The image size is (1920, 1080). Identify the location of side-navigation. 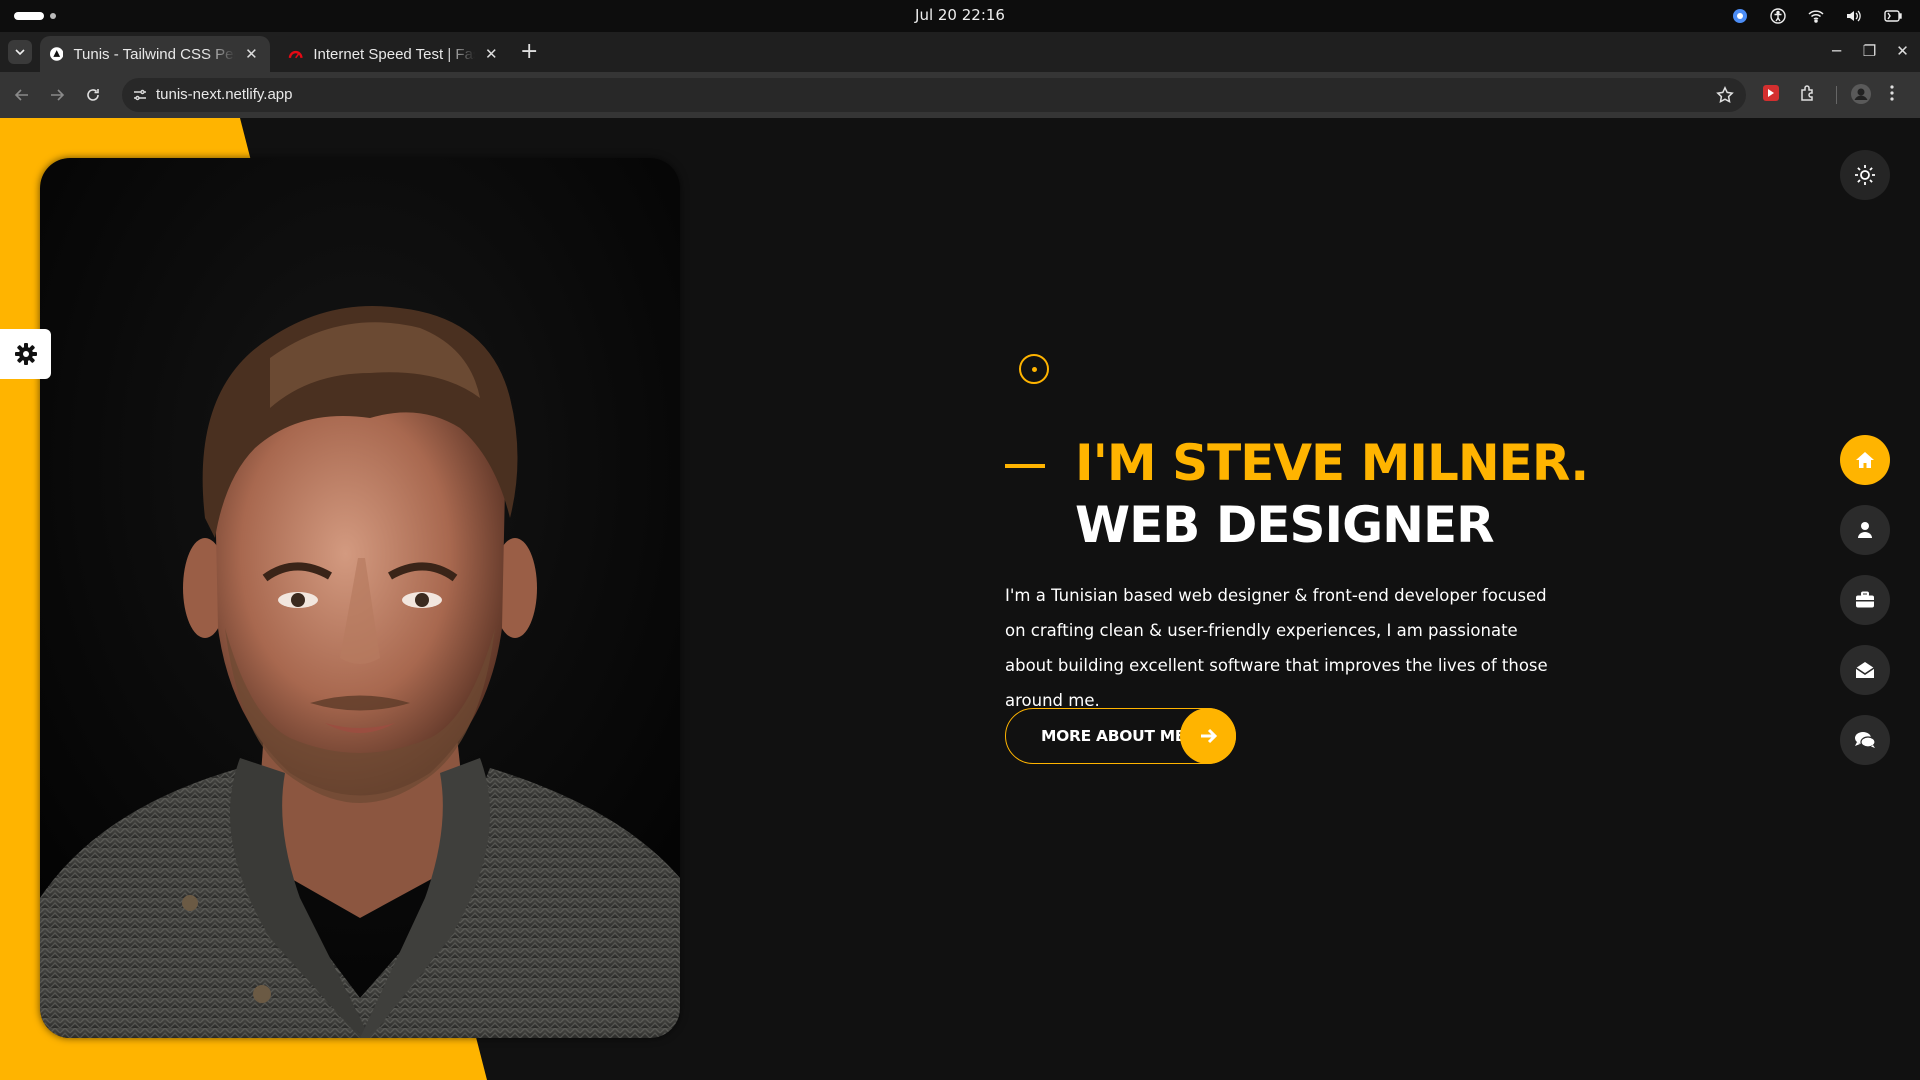
(1865, 610).